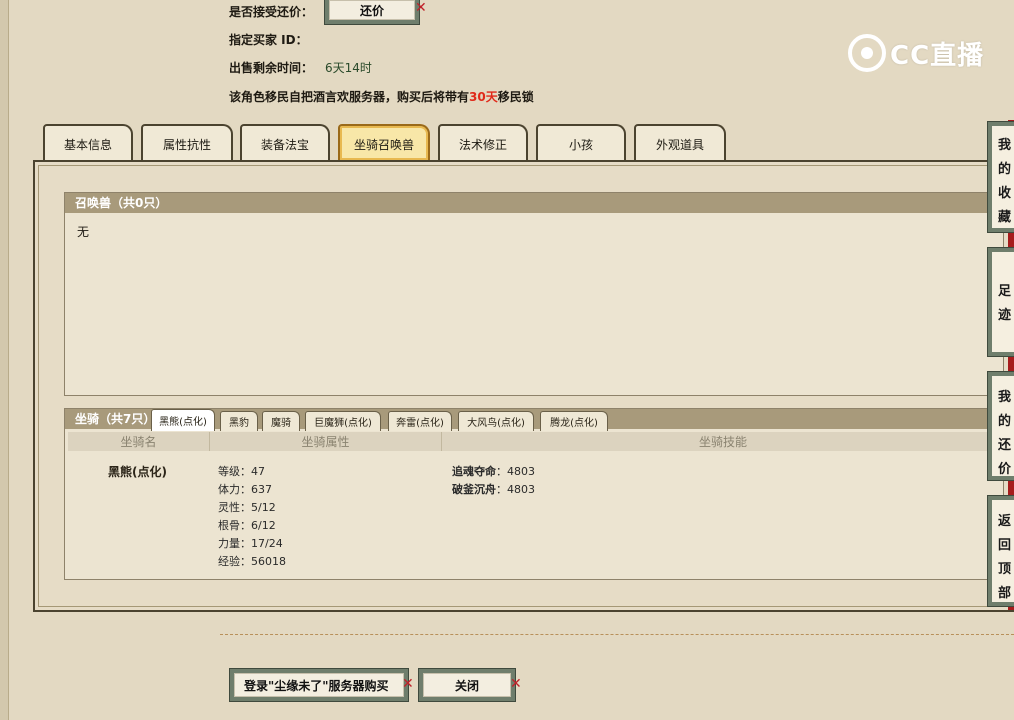  I want to click on skill-2-value: ：4803, so click(515, 489).